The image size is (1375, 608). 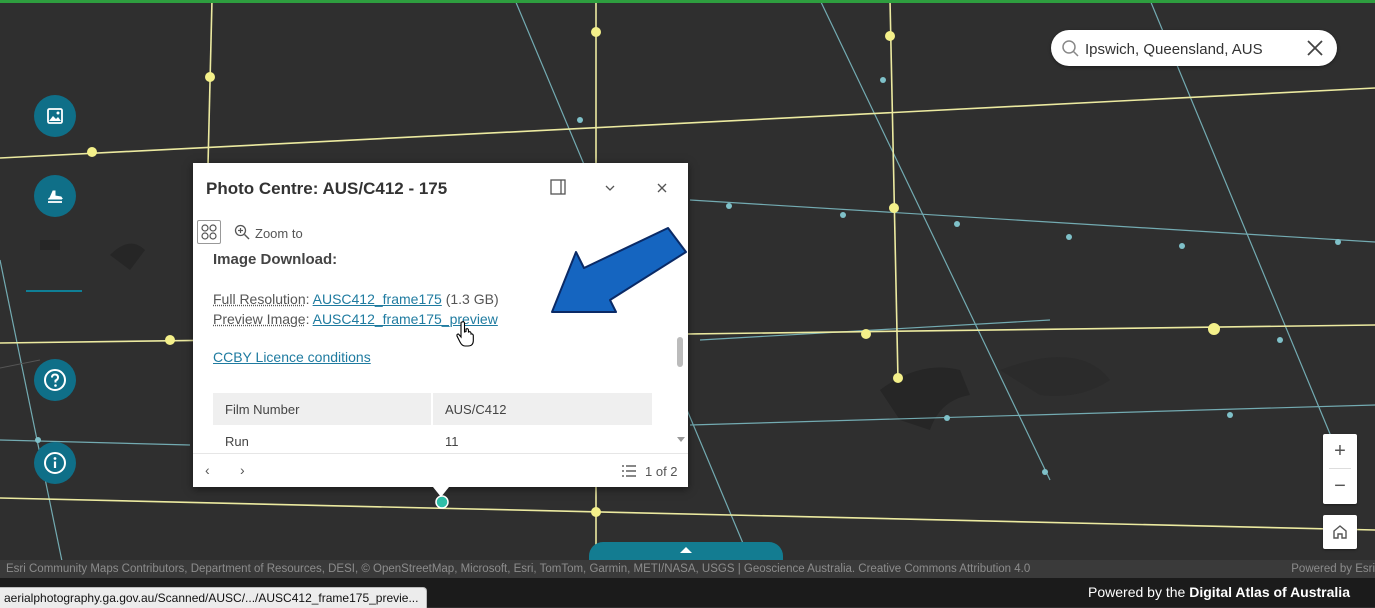 I want to click on imagery-button, so click(x=55, y=116).